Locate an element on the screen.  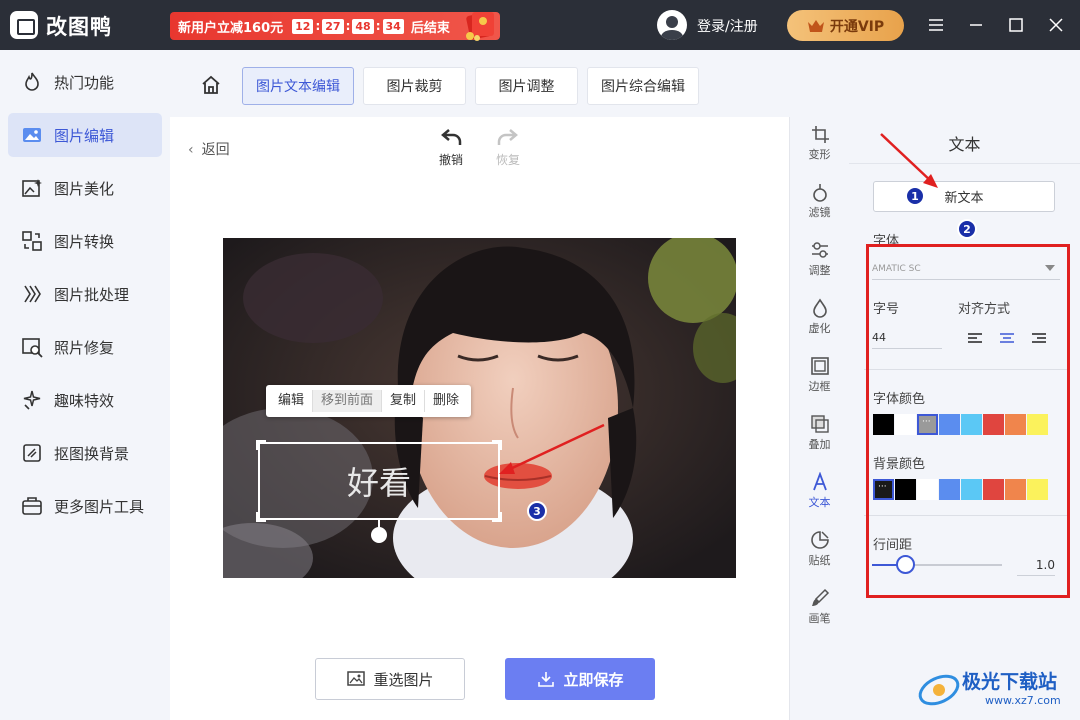
reselect-image-button: 重选图片 is located at coordinates (390, 679).